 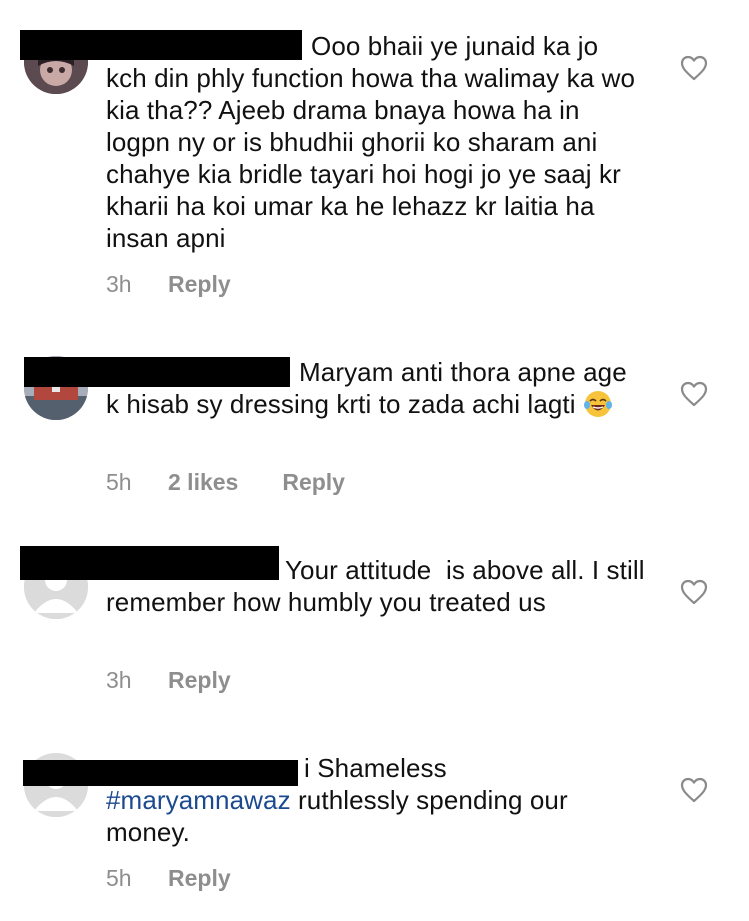 What do you see at coordinates (307, 768) in the screenshot?
I see `username-visible-tail: i` at bounding box center [307, 768].